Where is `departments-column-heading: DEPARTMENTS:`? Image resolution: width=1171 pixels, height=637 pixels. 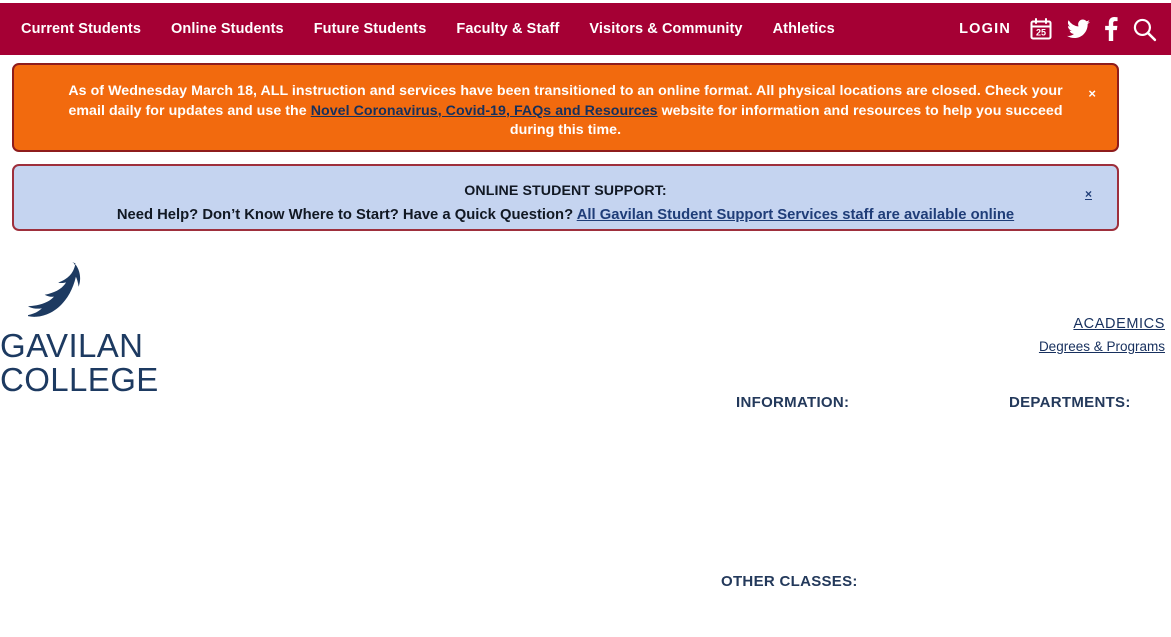 departments-column-heading: DEPARTMENTS: is located at coordinates (1070, 402).